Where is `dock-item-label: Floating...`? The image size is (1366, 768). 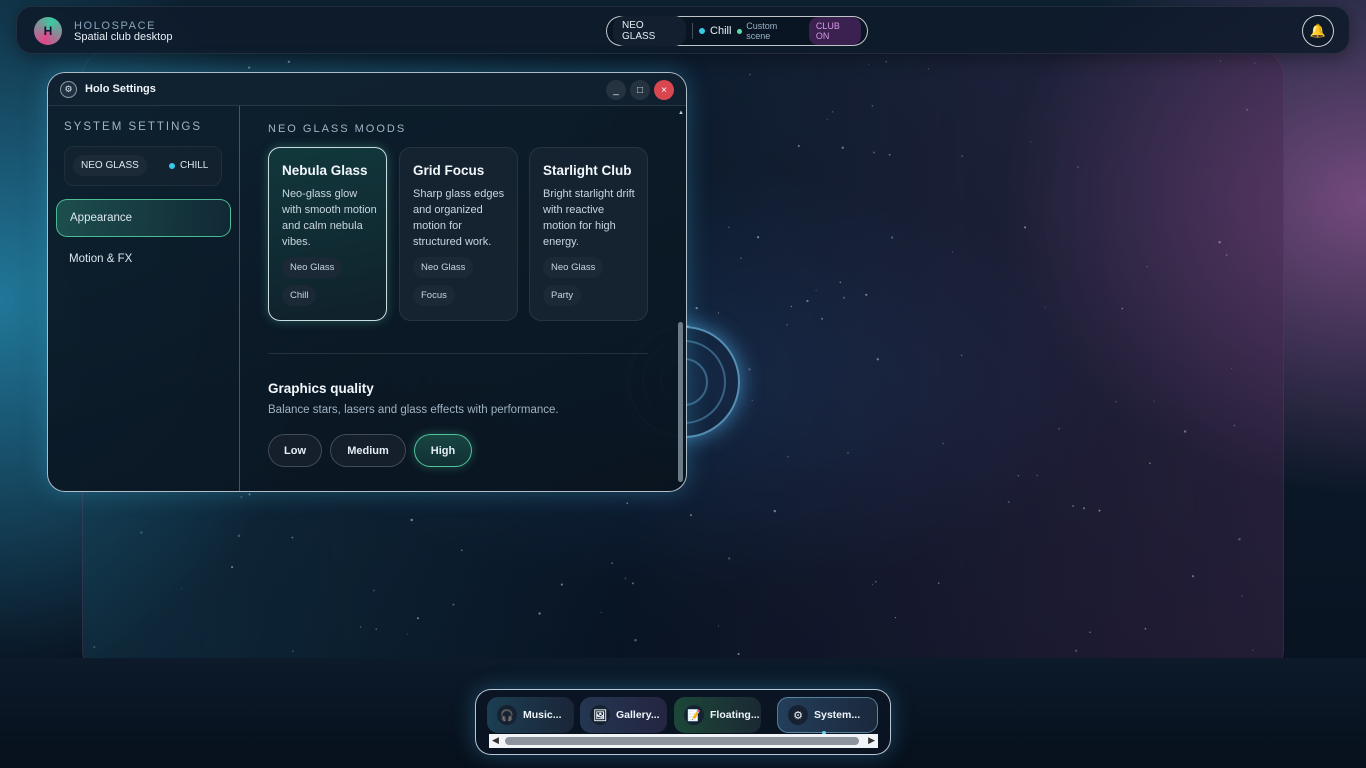
dock-item-label: Floating... is located at coordinates (735, 715).